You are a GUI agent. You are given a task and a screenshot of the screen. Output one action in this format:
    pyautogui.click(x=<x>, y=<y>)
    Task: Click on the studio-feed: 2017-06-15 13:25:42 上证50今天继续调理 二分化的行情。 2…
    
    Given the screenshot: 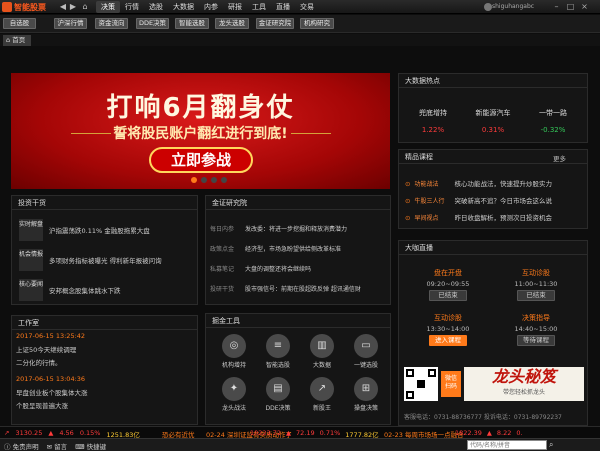 What is the action you would take?
    pyautogui.click(x=105, y=371)
    